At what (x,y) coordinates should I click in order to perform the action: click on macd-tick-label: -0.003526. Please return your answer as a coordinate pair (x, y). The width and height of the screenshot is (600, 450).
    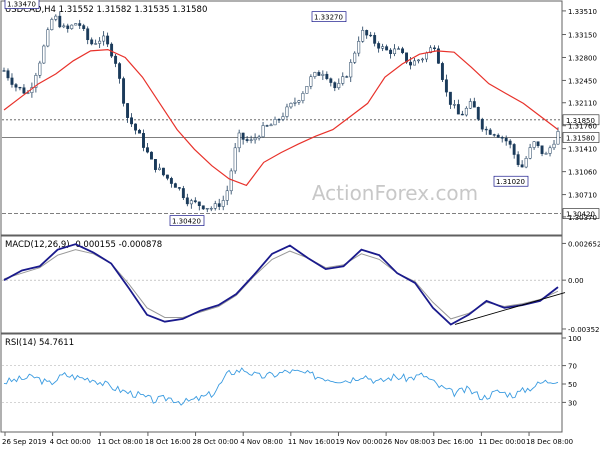
    Looking at the image, I should click on (584, 330).